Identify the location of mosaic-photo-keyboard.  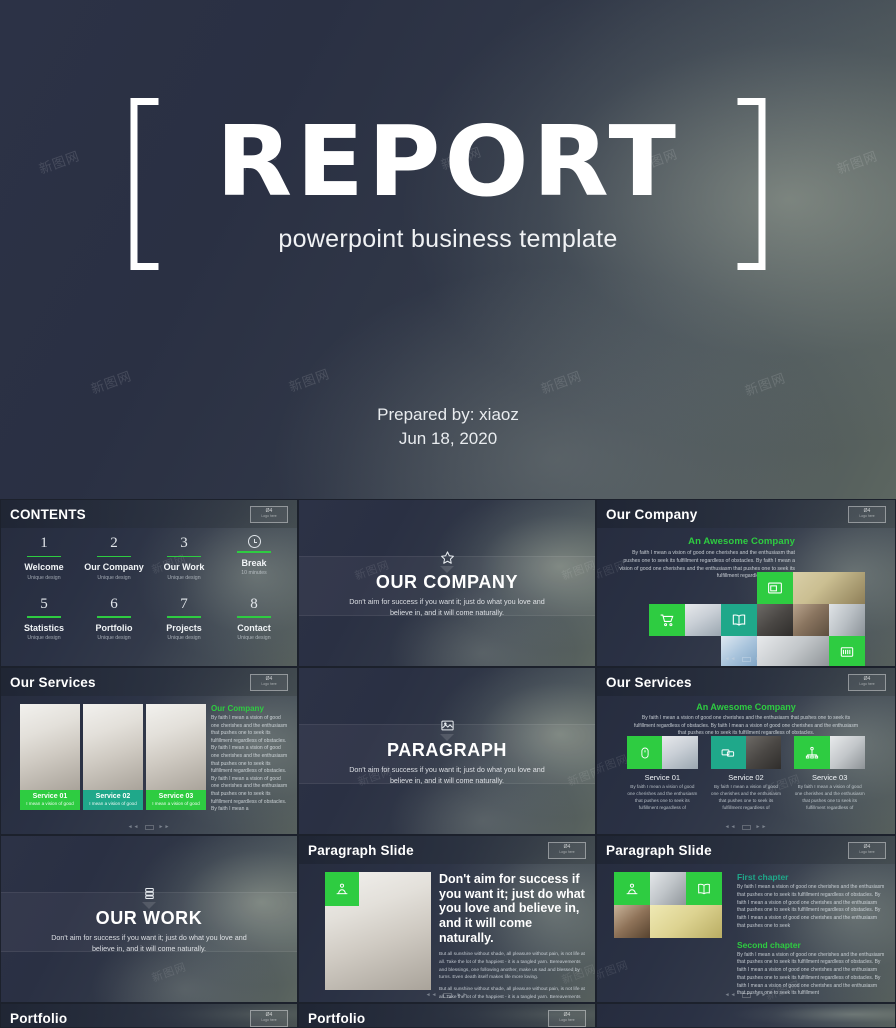
(847, 620).